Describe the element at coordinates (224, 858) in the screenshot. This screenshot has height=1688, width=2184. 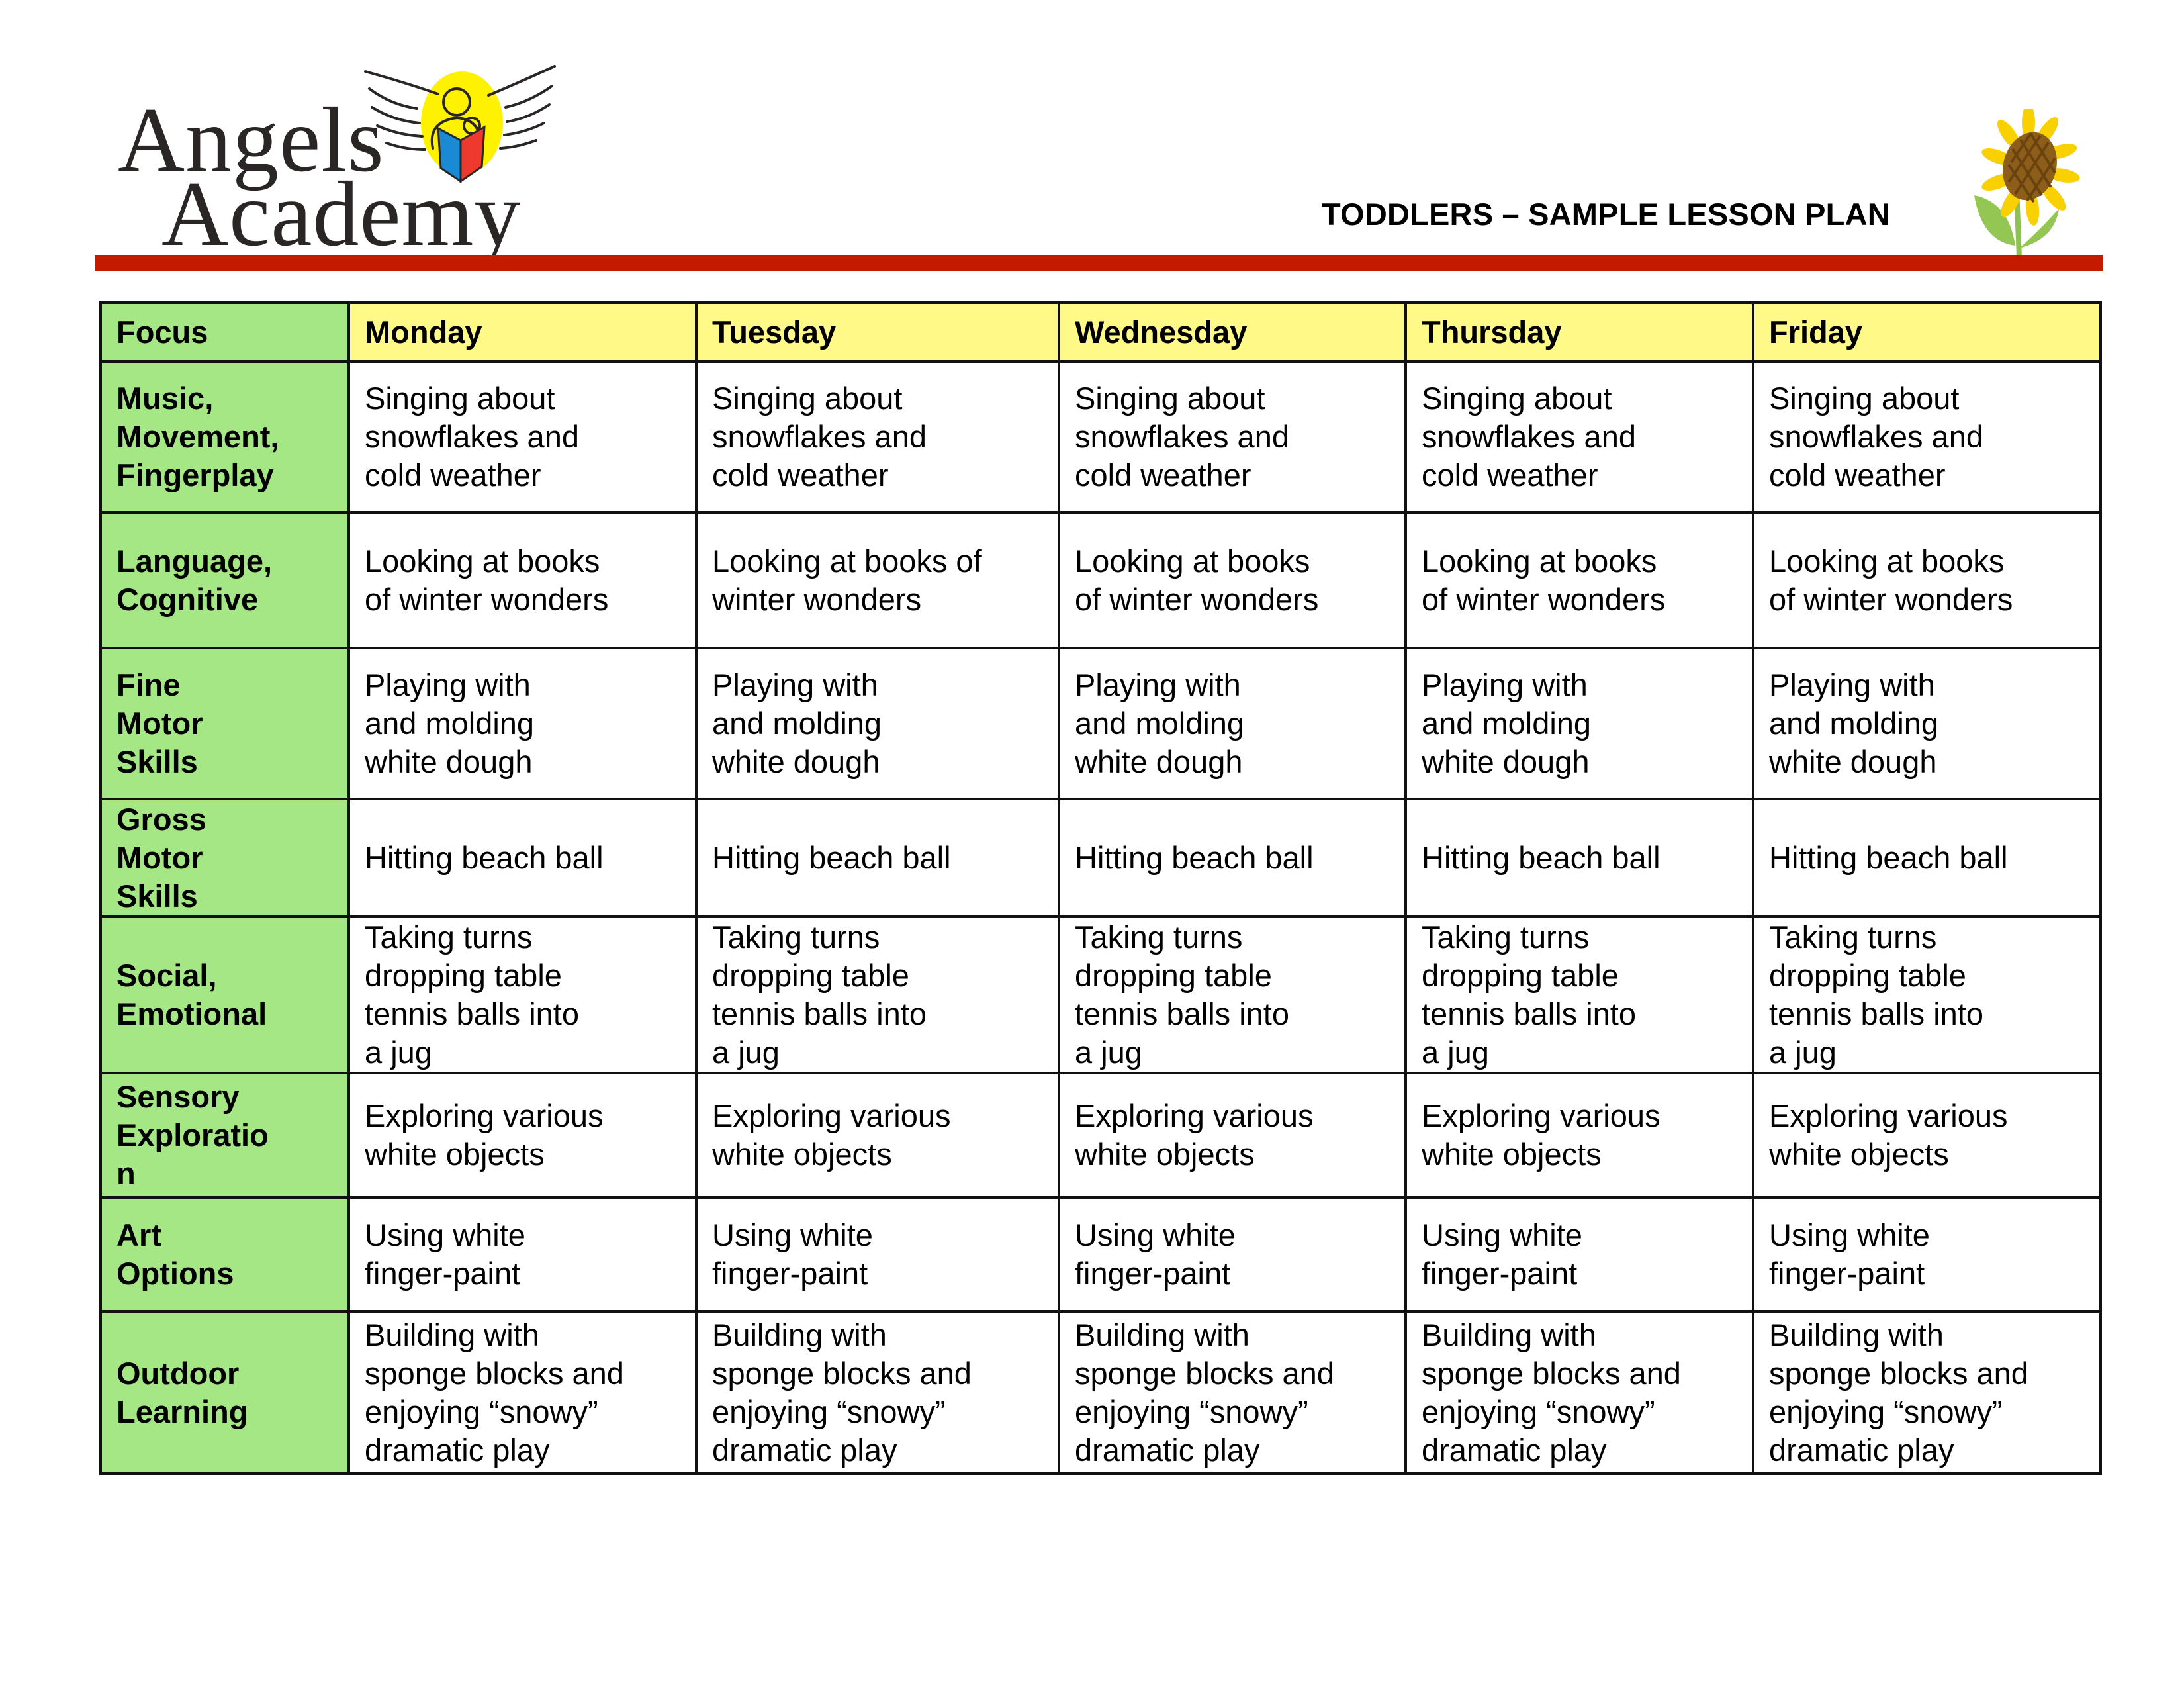
I see `focus-area-cell: Gross Motor Skills` at that location.